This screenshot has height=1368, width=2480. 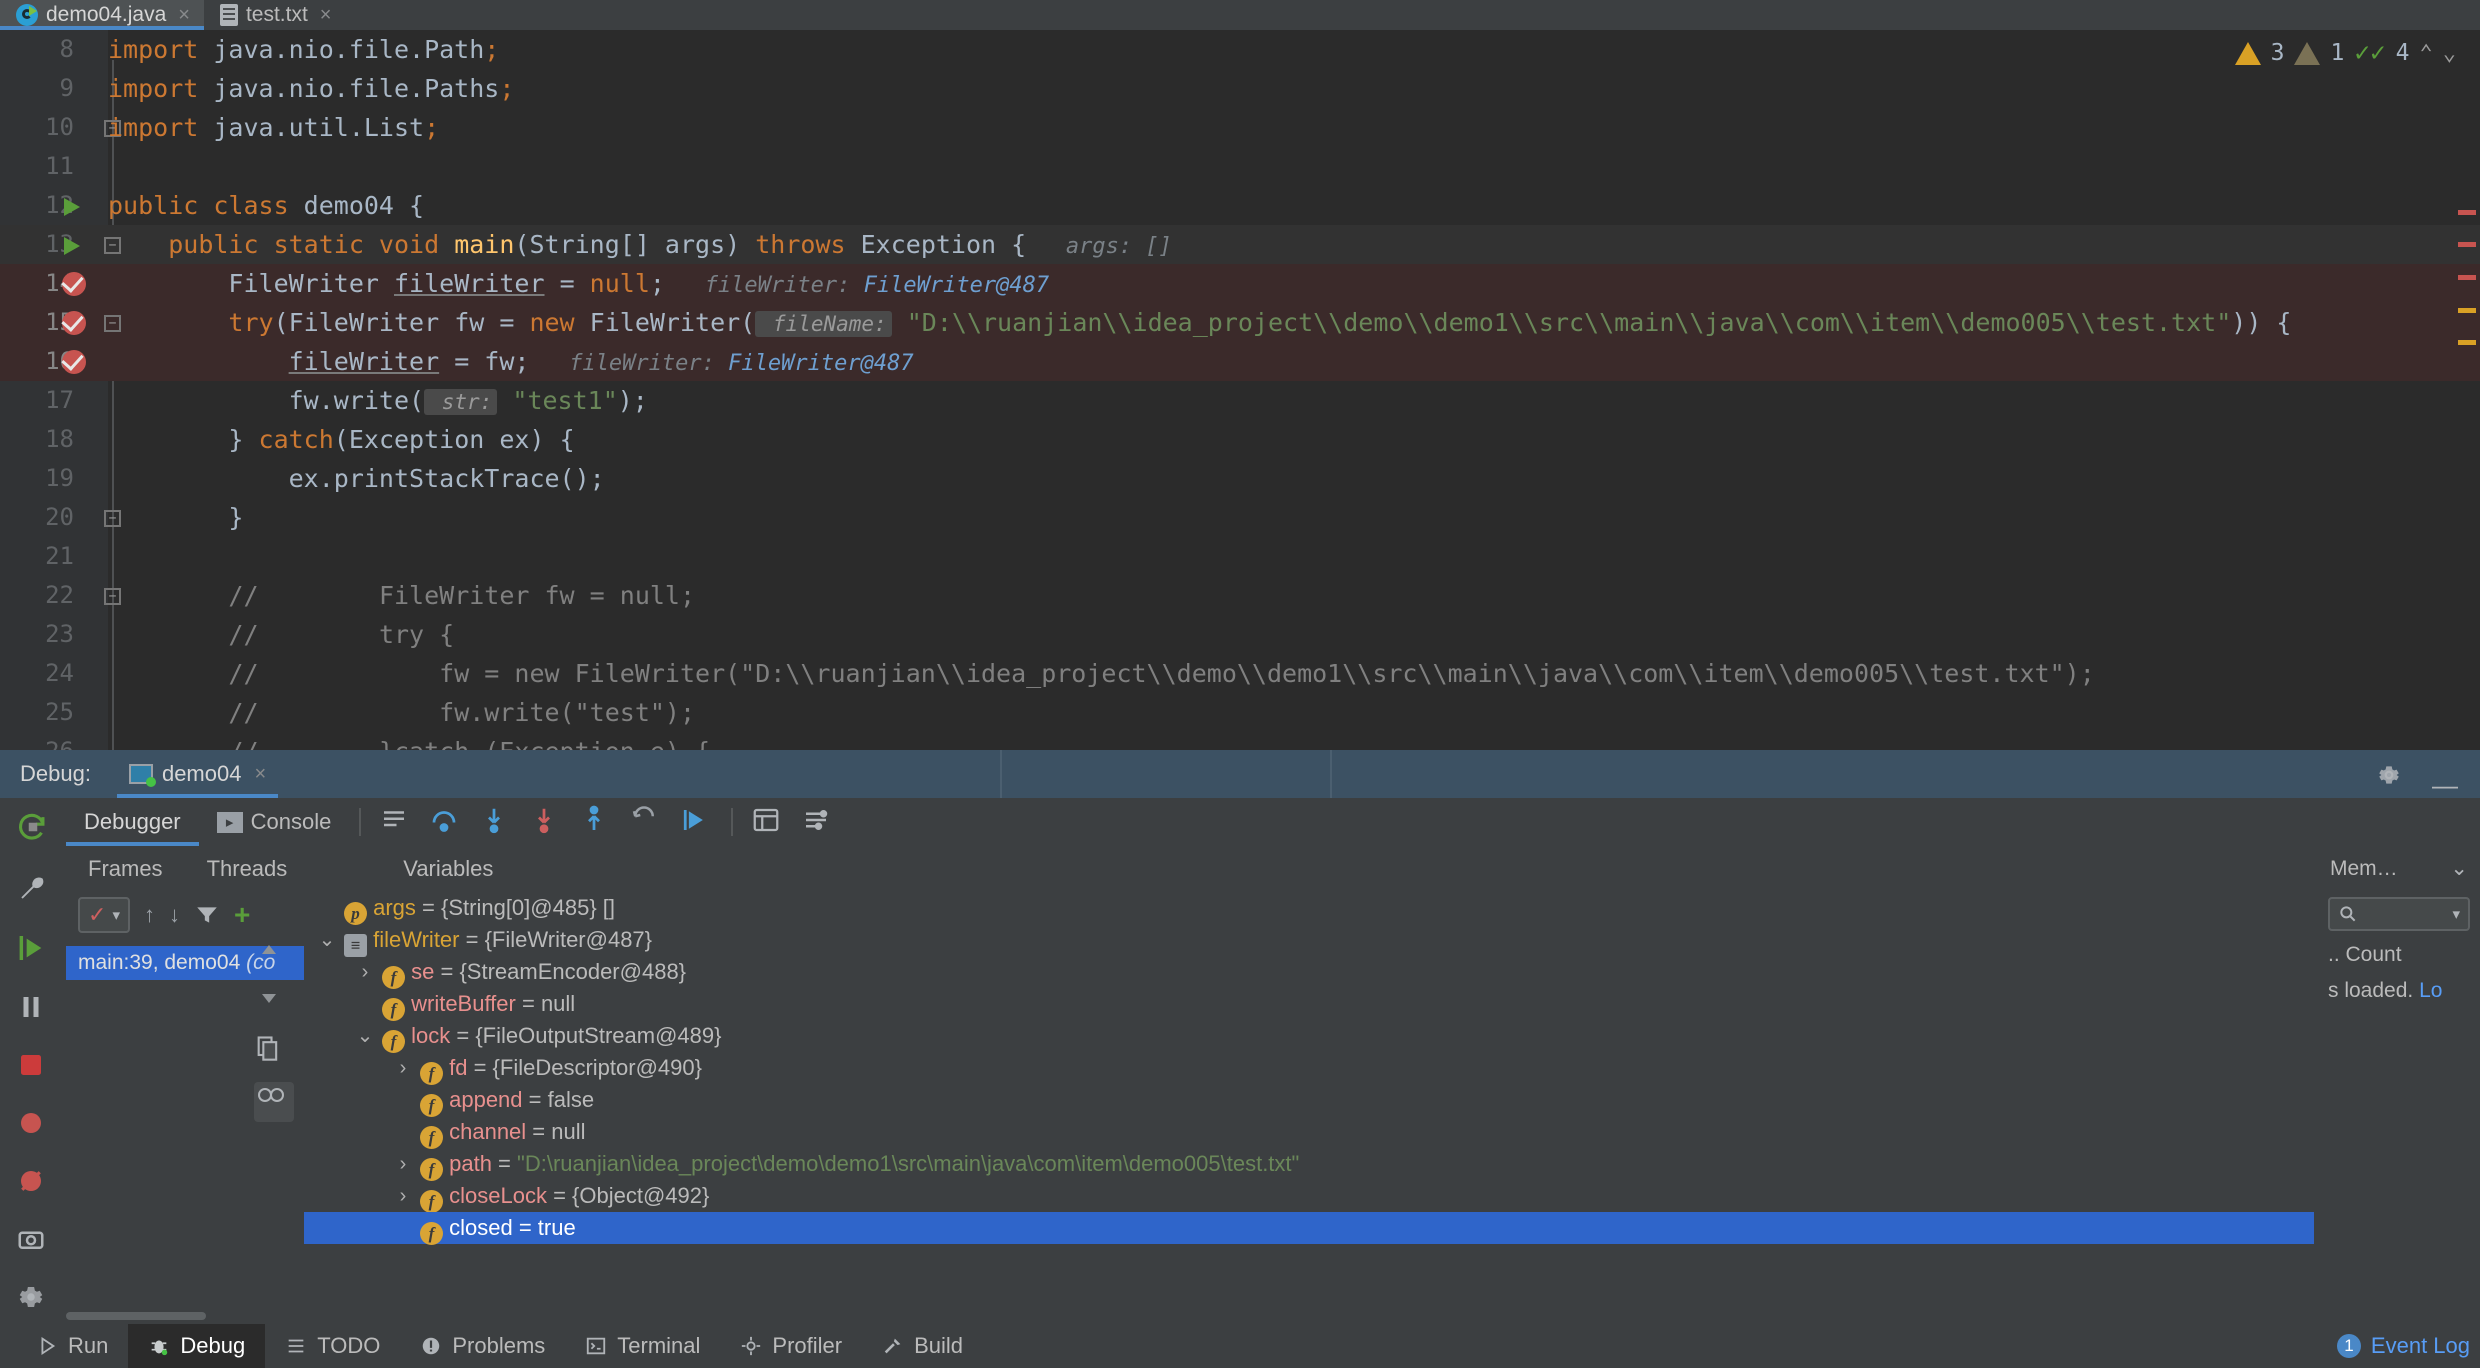 I want to click on memory-tab: Mem… ⌄, so click(x=2399, y=868).